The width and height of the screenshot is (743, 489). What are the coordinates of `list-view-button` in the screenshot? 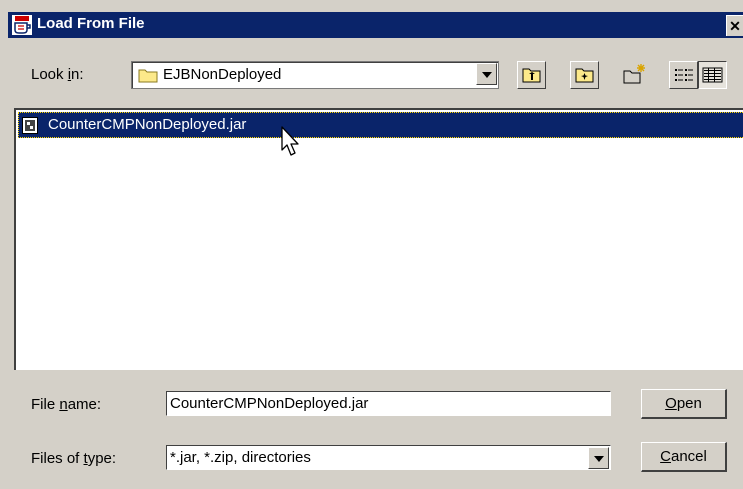 It's located at (683, 75).